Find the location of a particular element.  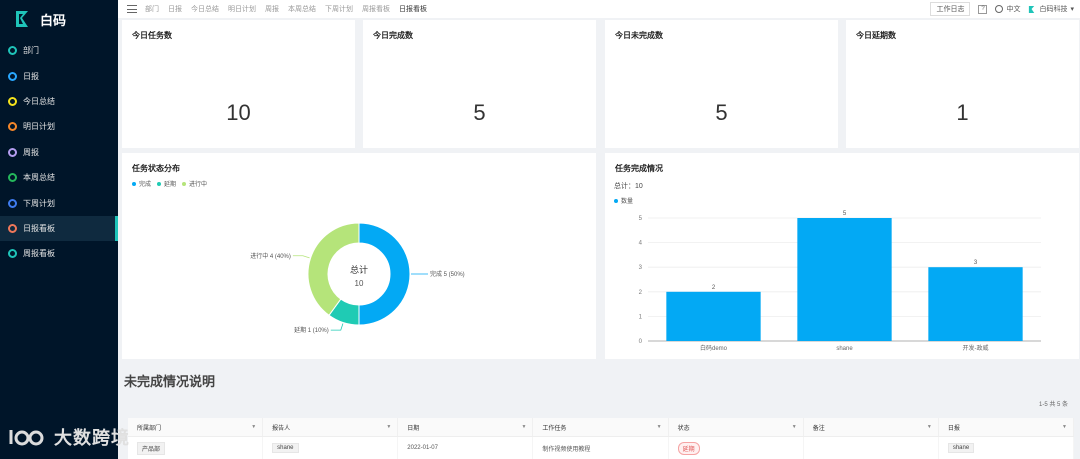

column-header-label: 状态 is located at coordinates (683, 428).